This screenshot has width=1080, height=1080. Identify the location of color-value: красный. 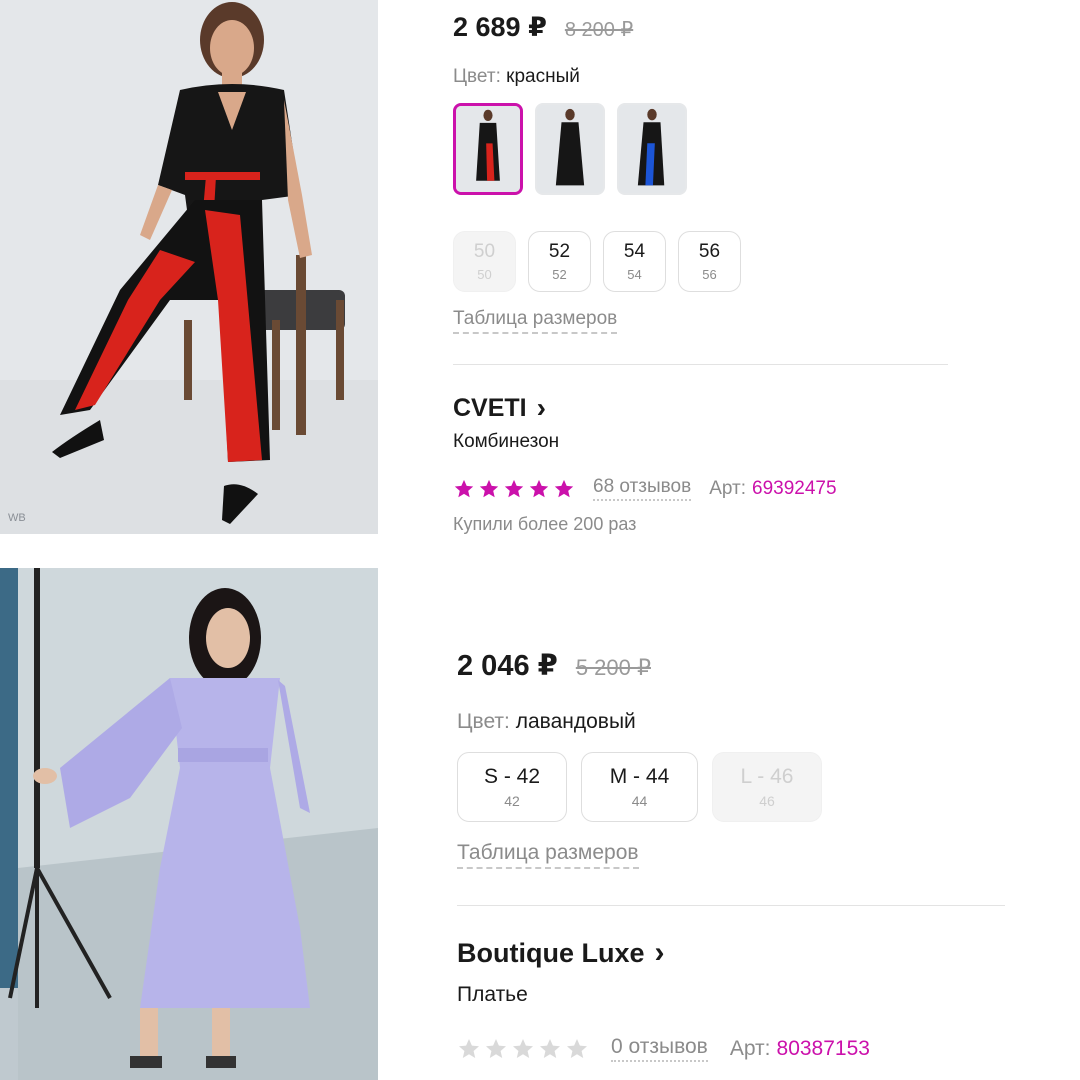
(543, 76).